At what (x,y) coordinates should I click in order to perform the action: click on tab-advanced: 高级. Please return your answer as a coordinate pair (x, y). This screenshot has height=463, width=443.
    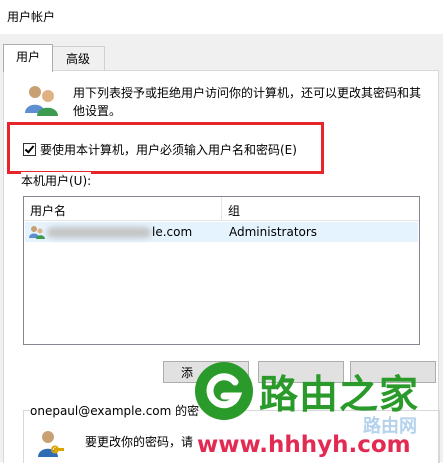
    Looking at the image, I should click on (78, 58).